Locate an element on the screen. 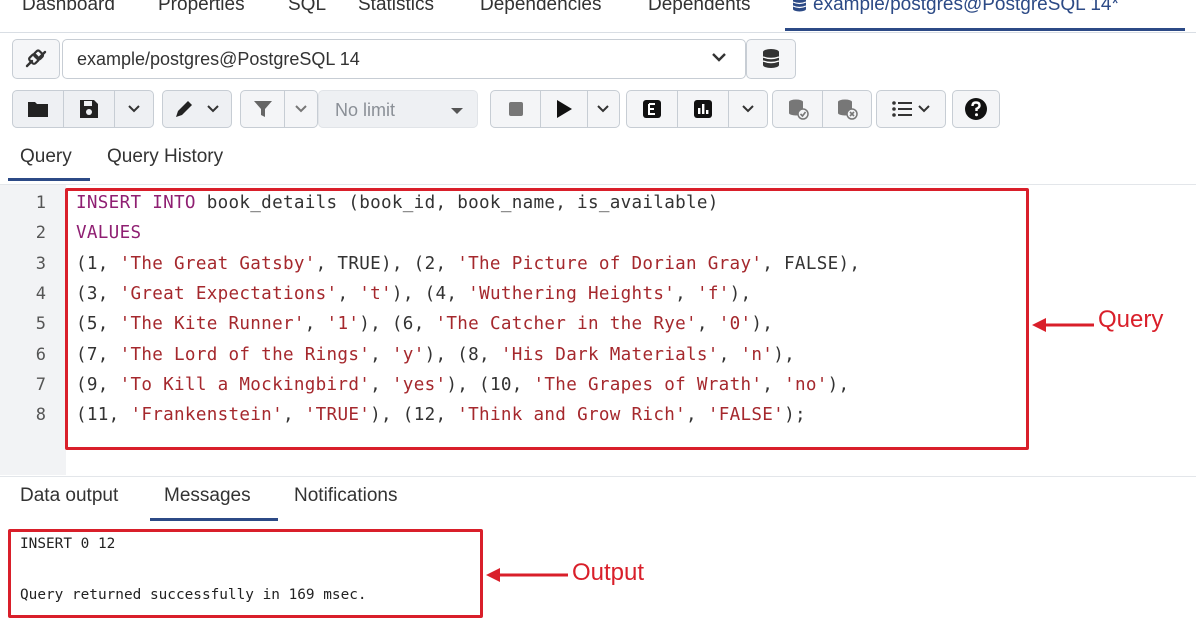  query-toolbar: No limit is located at coordinates (602, 110).